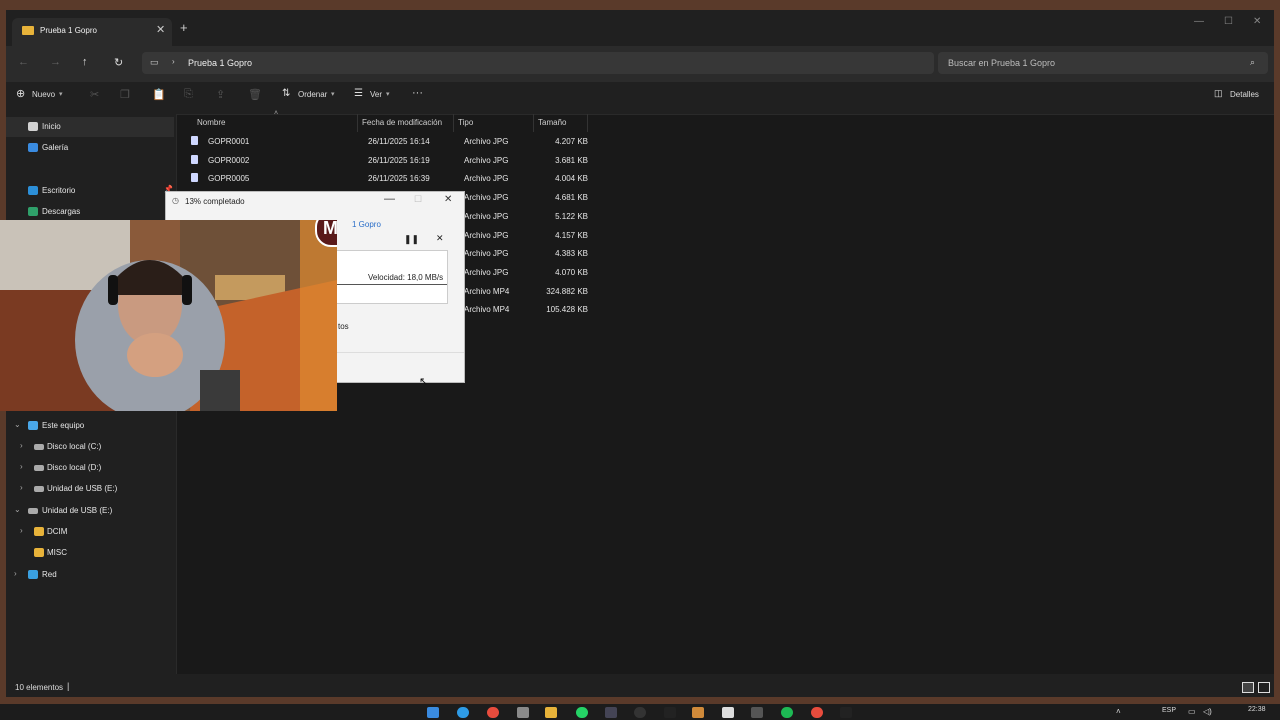  Describe the element at coordinates (159, 94) in the screenshot. I see `paste-icon: 📋` at that location.